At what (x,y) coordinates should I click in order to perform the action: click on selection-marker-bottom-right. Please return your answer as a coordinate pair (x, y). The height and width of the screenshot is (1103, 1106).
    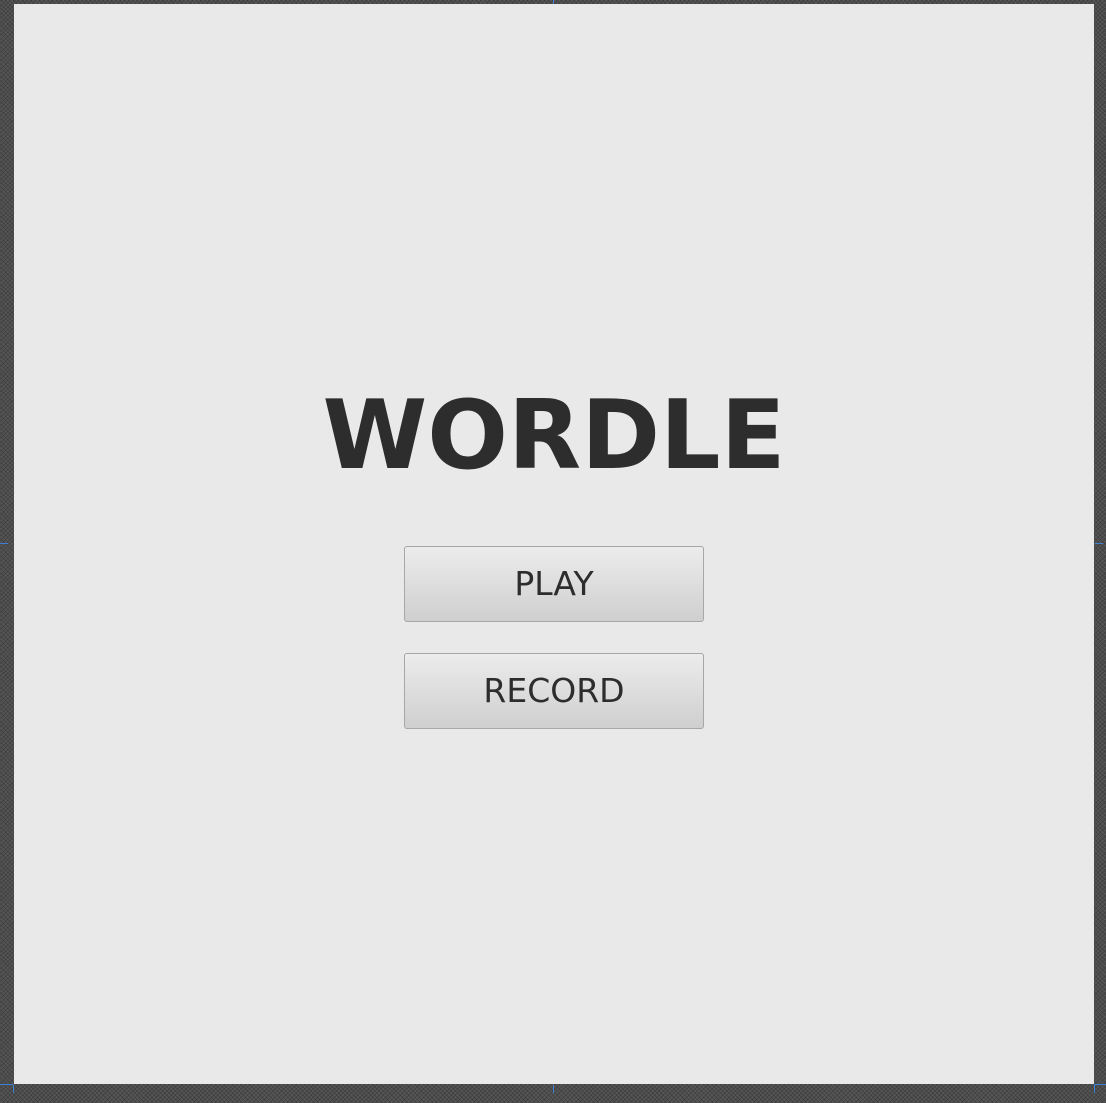
    Looking at the image, I should click on (1094, 1089).